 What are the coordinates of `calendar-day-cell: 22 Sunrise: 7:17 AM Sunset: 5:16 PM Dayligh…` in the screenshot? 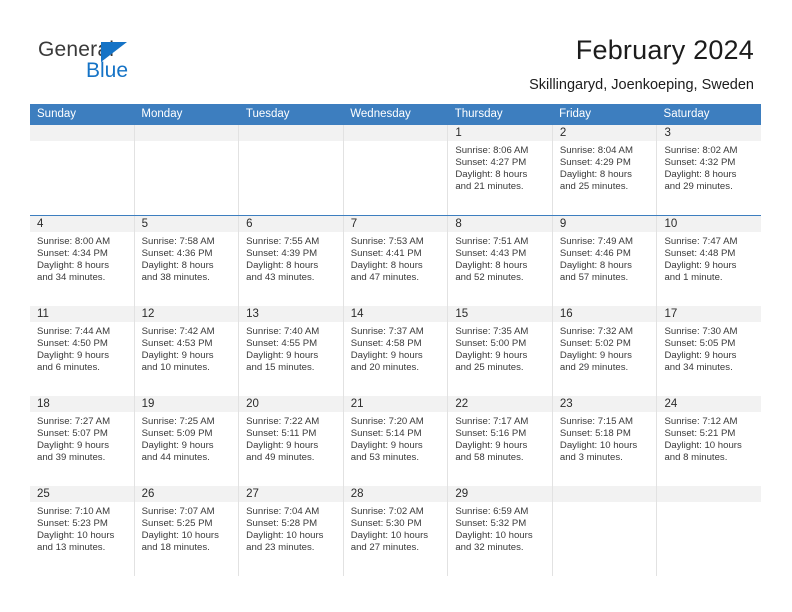 It's located at (499, 441).